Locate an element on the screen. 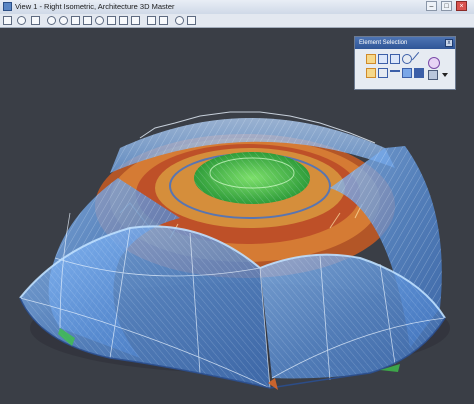 This screenshot has width=474, height=404. shape-select-icon is located at coordinates (395, 59).